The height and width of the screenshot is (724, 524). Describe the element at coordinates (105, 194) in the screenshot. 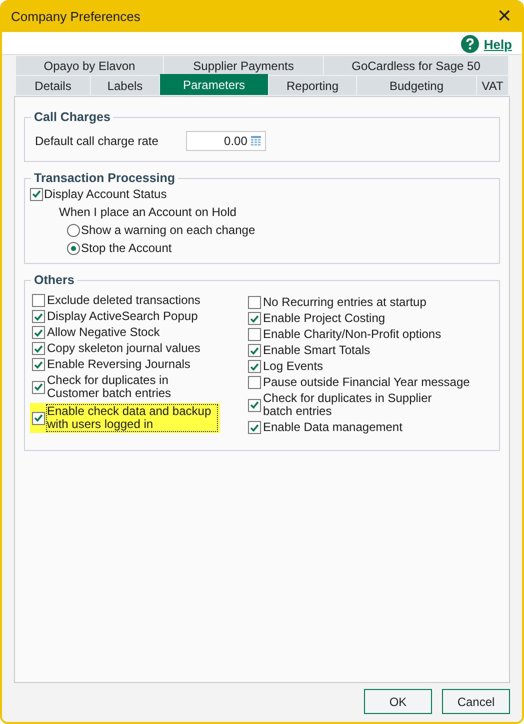

I see `checkbox-label: Display Account Status` at that location.